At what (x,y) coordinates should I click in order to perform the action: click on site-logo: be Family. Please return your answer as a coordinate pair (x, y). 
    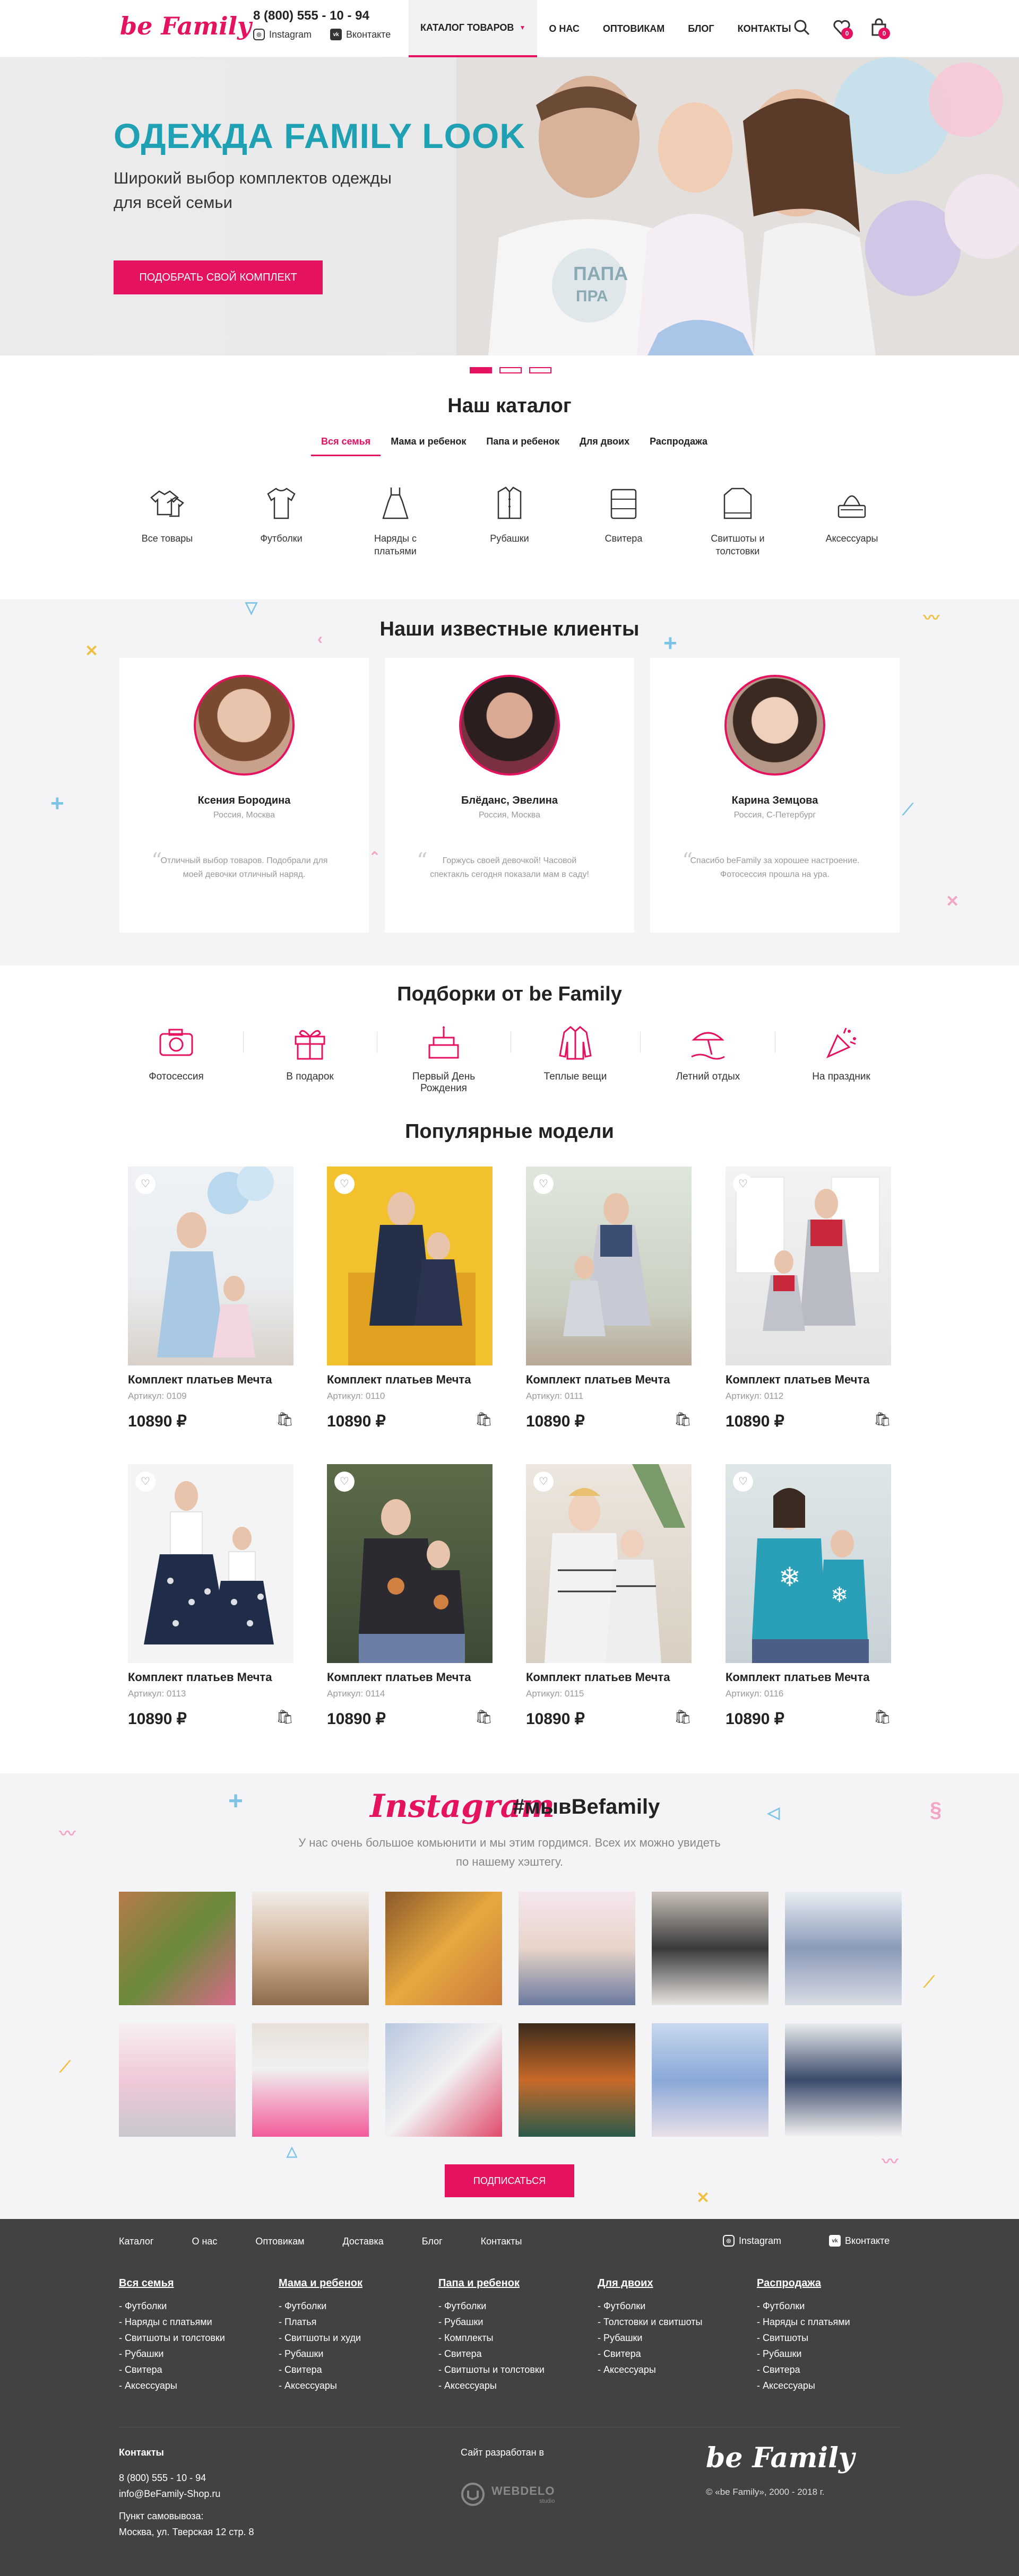
    Looking at the image, I should click on (186, 26).